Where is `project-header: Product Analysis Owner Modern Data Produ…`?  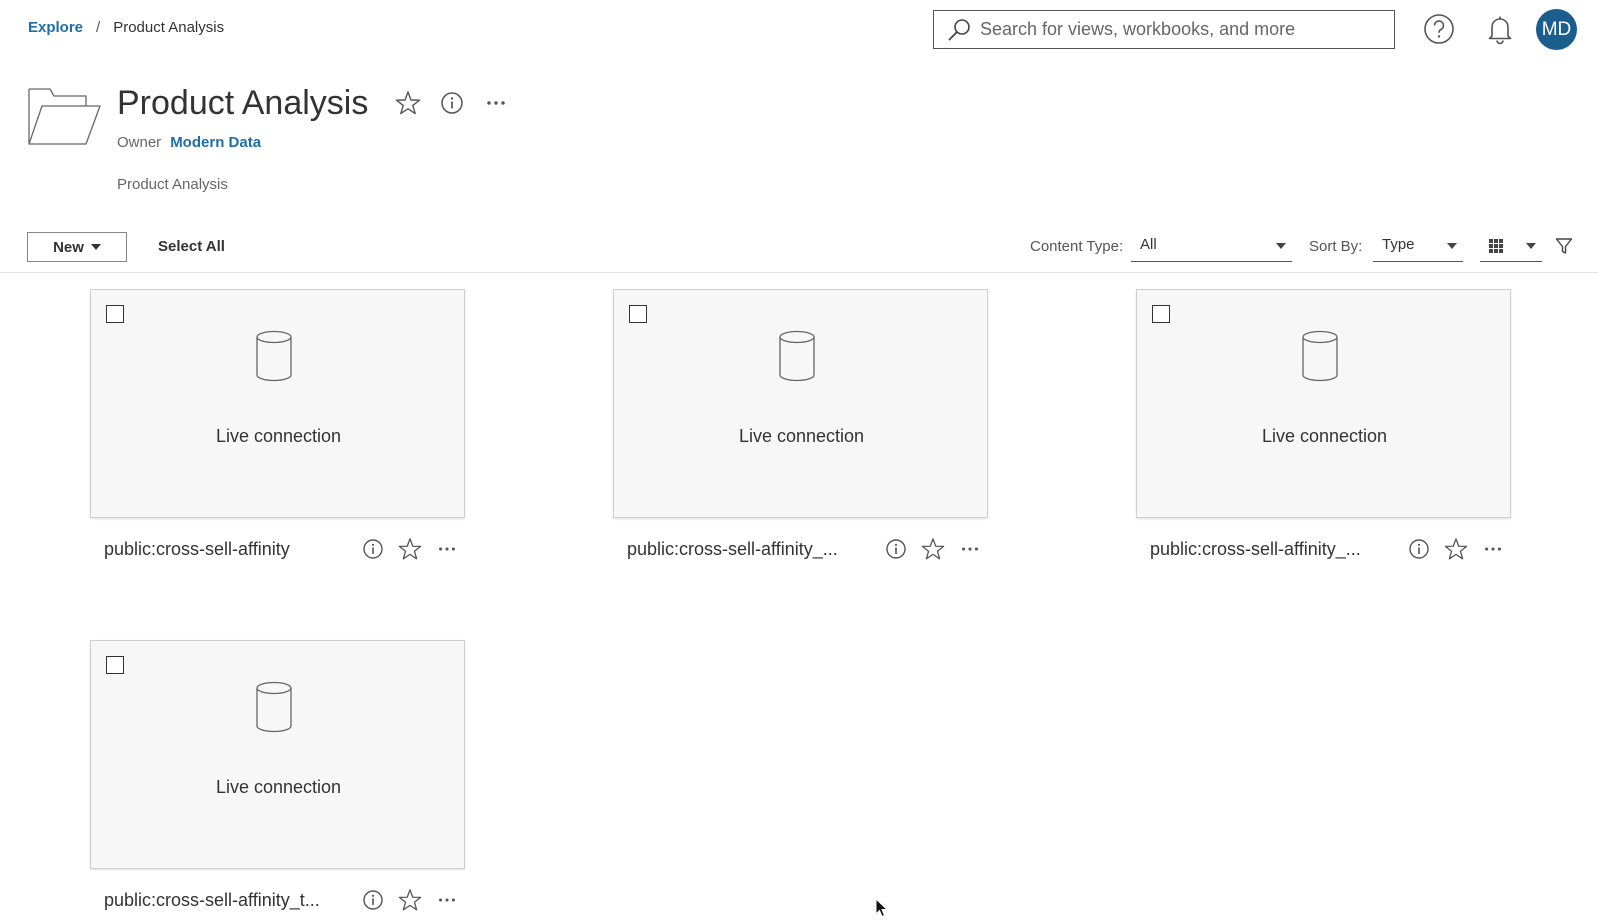 project-header: Product Analysis Owner Modern Data Produ… is located at coordinates (799, 145).